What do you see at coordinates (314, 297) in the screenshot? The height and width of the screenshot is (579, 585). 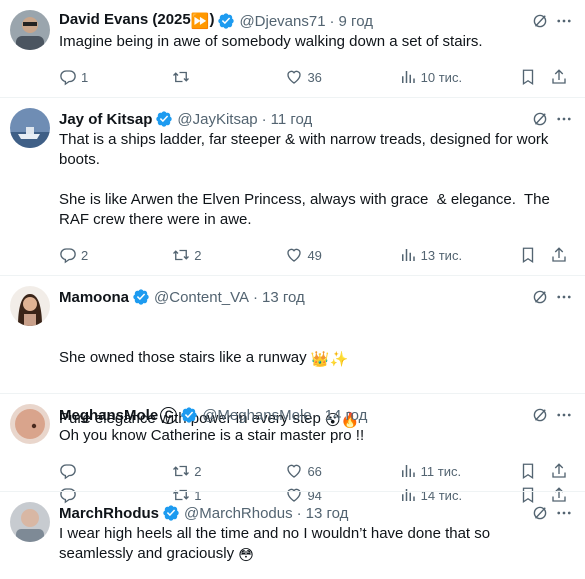 I see `tweet-header: Mamoona @Content_VA · 13 год` at bounding box center [314, 297].